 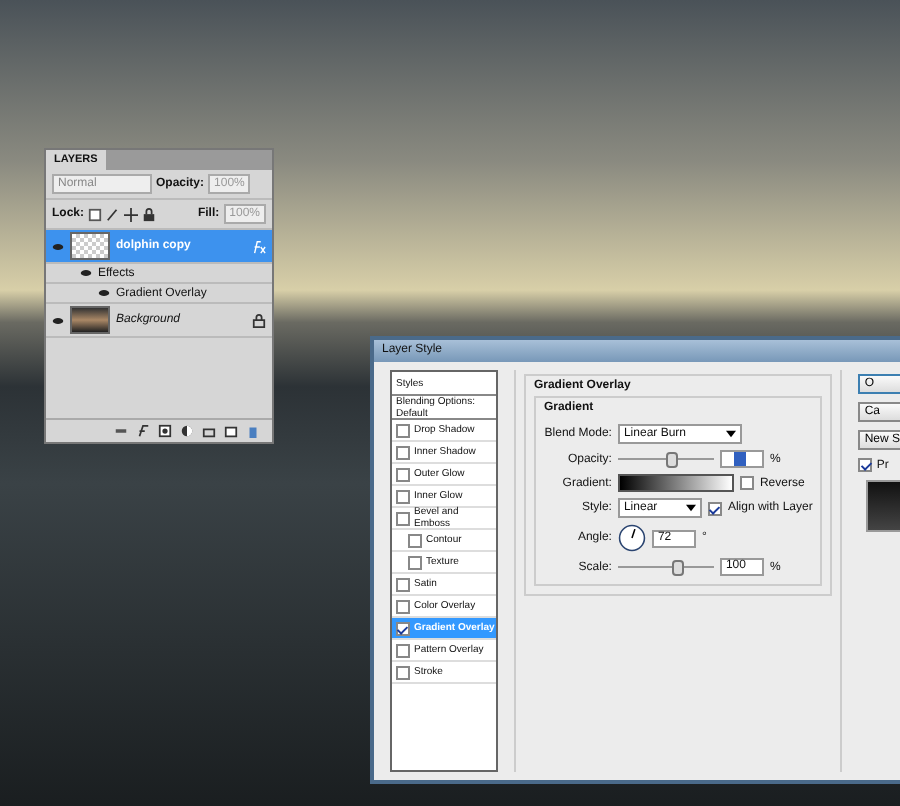 I want to click on opacity-field, so click(x=741, y=459).